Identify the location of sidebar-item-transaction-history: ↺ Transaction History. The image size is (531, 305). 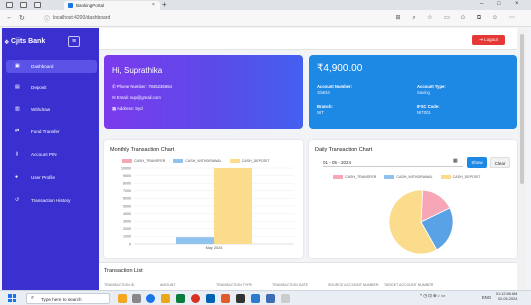
(51, 200).